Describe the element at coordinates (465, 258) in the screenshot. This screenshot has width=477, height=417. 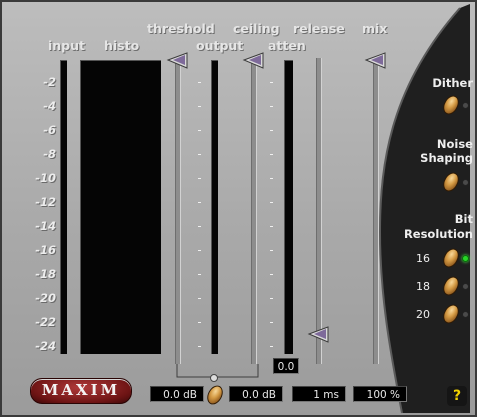
I see `bit-16-led` at that location.